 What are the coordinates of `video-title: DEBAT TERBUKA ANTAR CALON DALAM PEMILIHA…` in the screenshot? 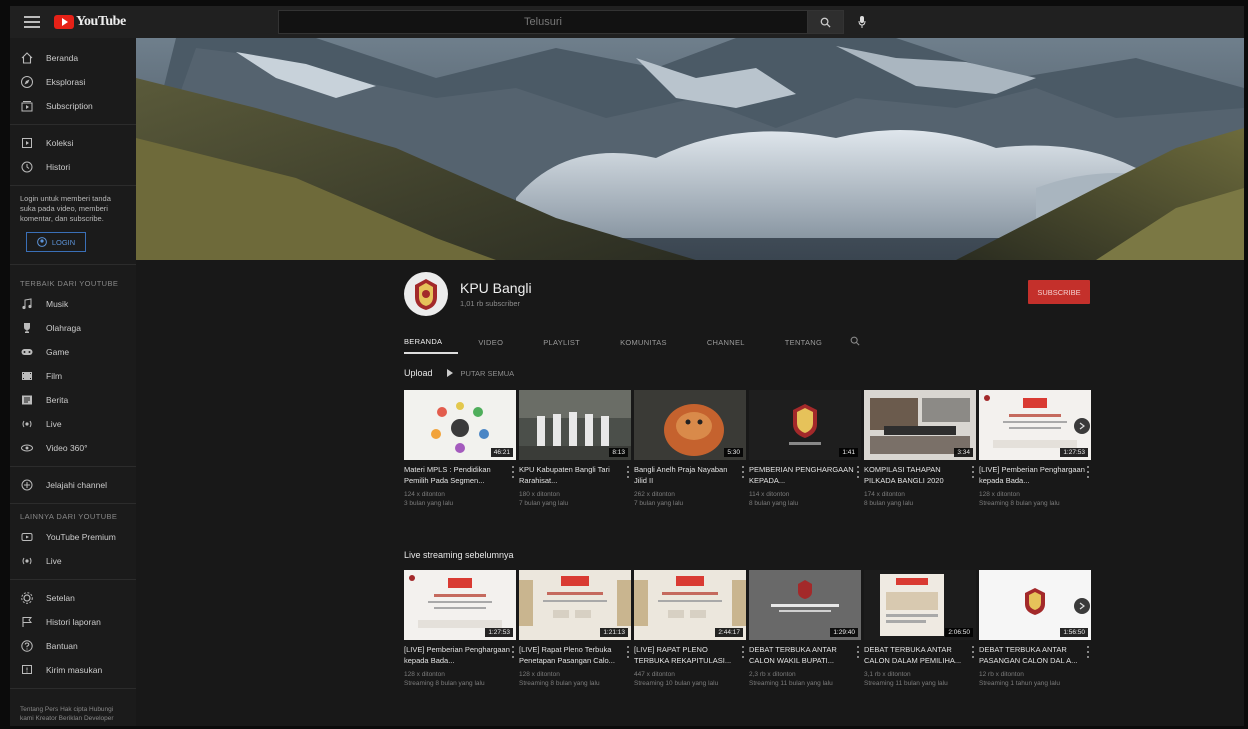 It's located at (920, 655).